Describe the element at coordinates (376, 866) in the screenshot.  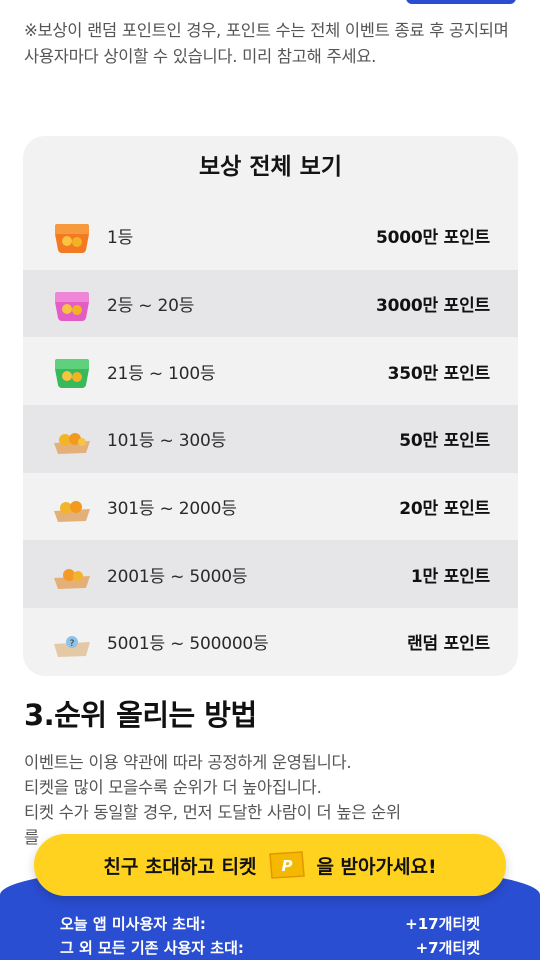
I see `cta-label-end: 을 받아가세요!` at that location.